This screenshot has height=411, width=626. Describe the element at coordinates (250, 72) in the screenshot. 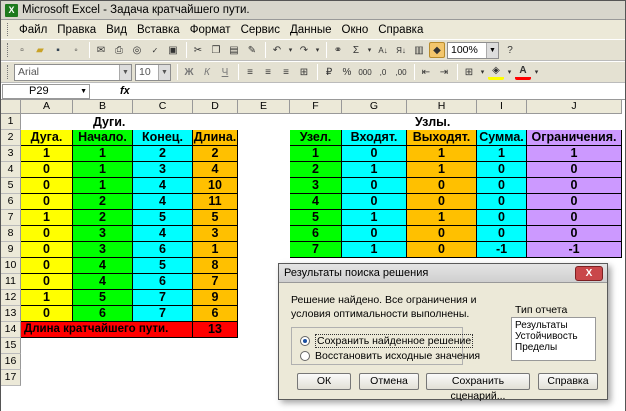

I see `align-left-icon: ≡` at that location.